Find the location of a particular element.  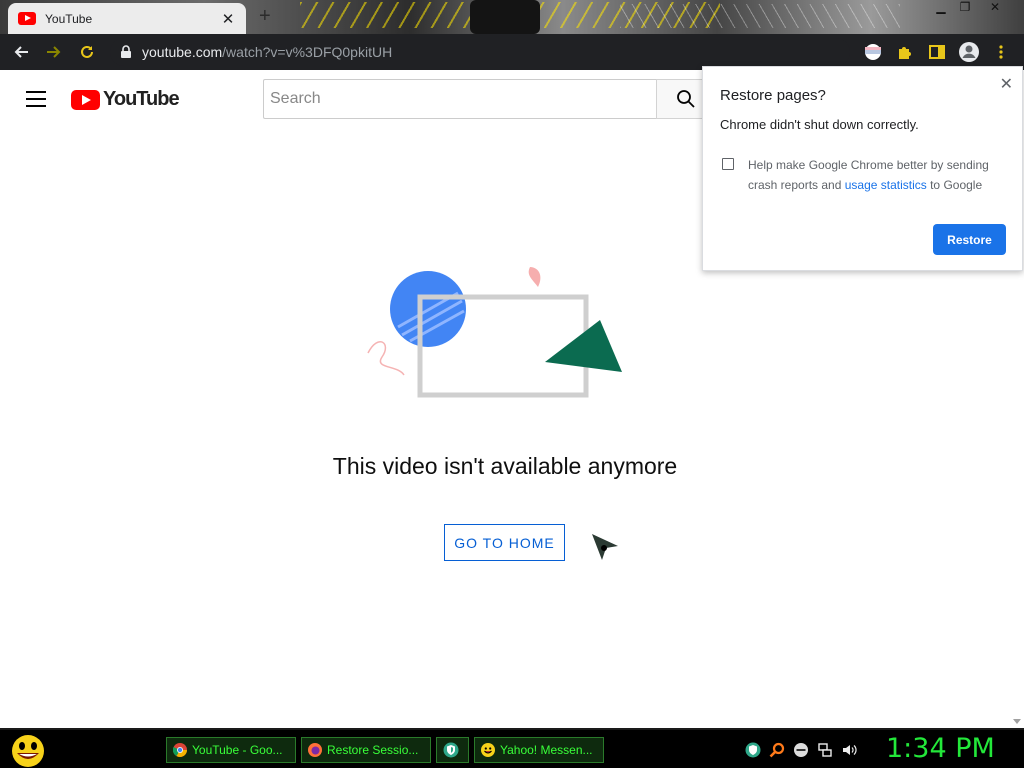

title-bar: YouTube ✕ + ▁ ❐ ✕ is located at coordinates (512, 17).